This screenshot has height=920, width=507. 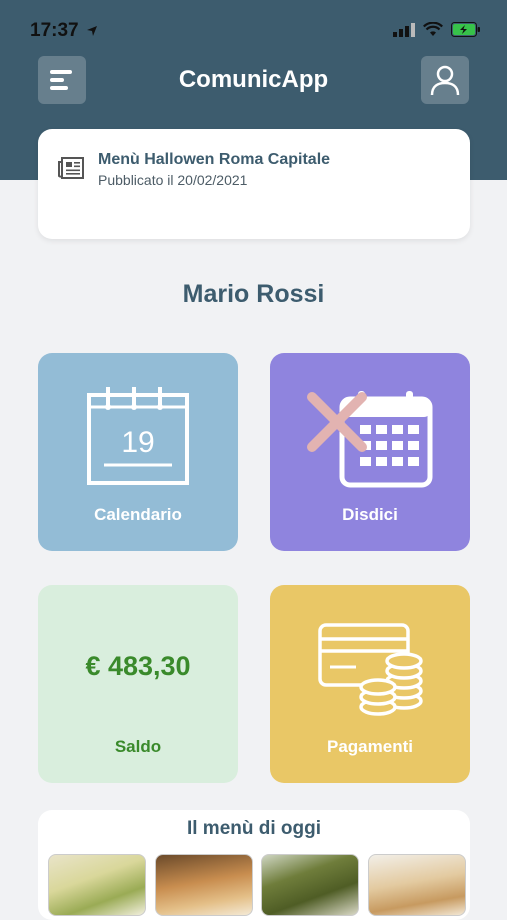 What do you see at coordinates (465, 29) in the screenshot?
I see `battery-charging-icon` at bounding box center [465, 29].